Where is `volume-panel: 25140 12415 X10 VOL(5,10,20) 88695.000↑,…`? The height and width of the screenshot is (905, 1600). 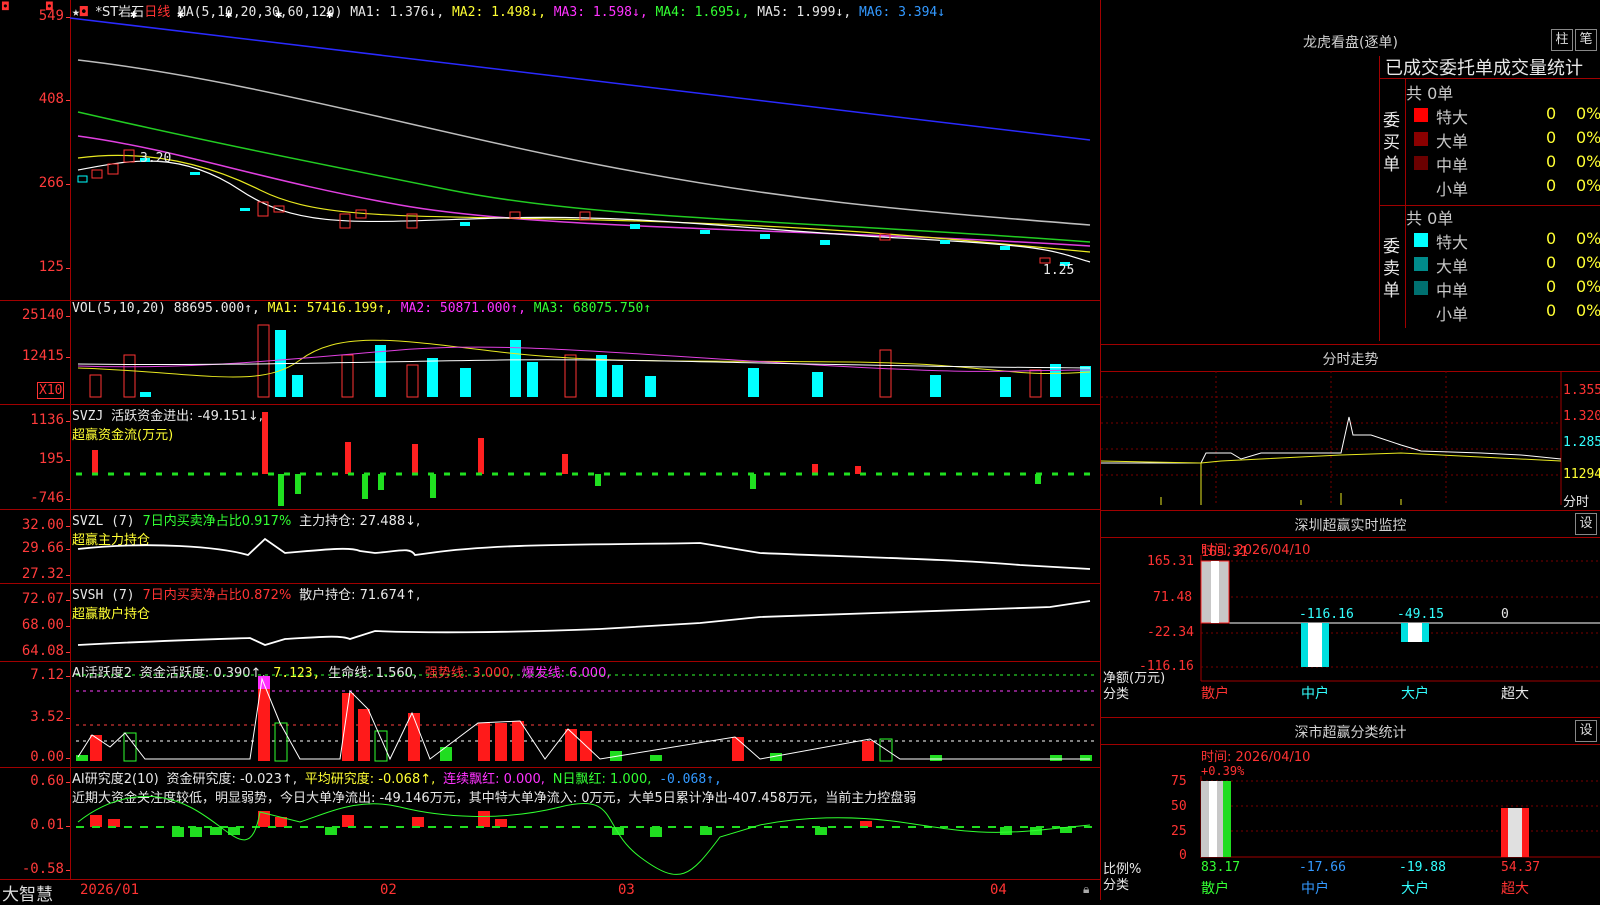 volume-panel: 25140 12415 X10 VOL(5,10,20) 88695.000↑,… is located at coordinates (550, 352).